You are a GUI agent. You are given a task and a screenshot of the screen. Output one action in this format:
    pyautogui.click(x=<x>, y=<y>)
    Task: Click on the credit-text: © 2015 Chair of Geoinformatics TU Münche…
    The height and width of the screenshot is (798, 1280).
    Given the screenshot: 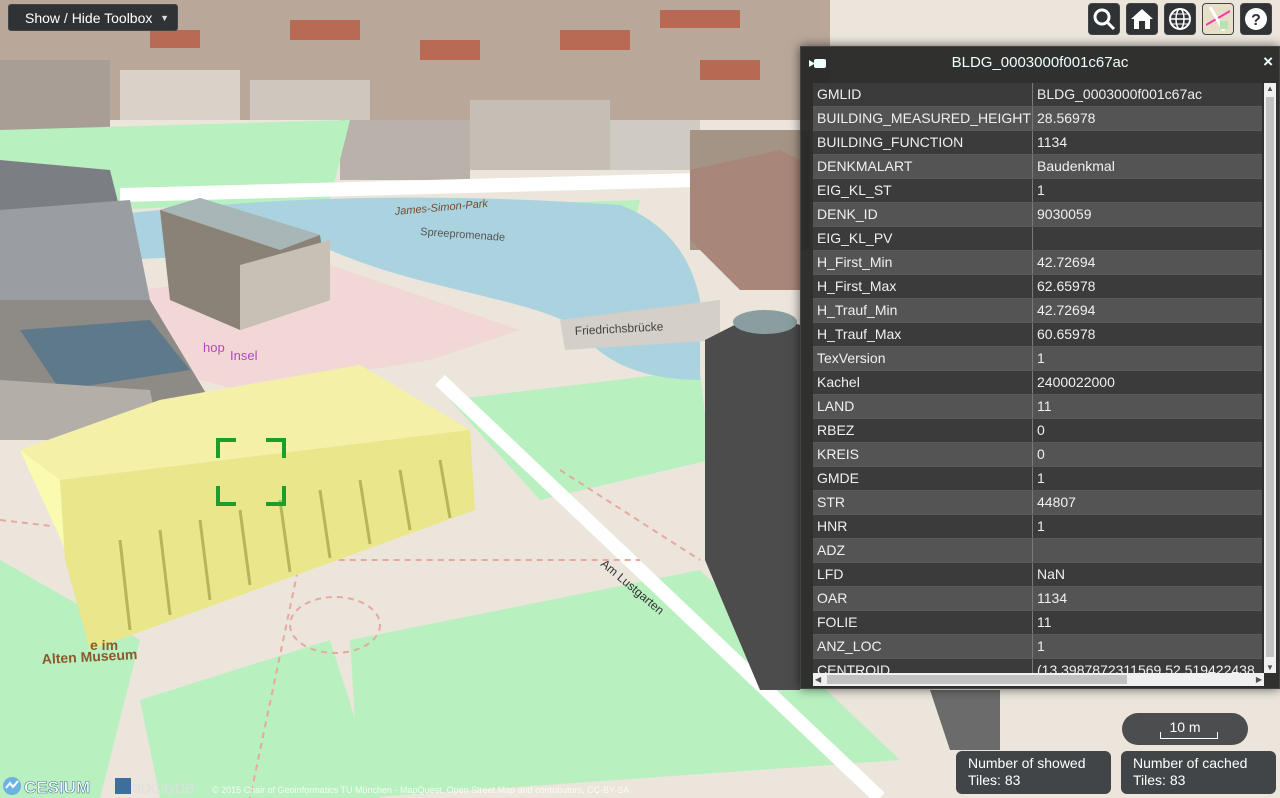 What is the action you would take?
    pyautogui.click(x=420, y=790)
    